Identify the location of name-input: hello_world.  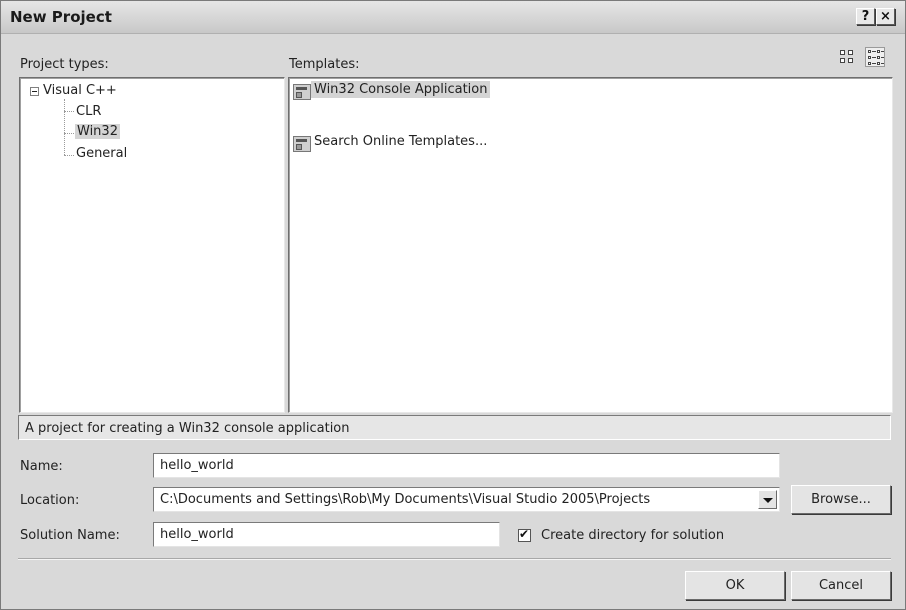
(466, 465).